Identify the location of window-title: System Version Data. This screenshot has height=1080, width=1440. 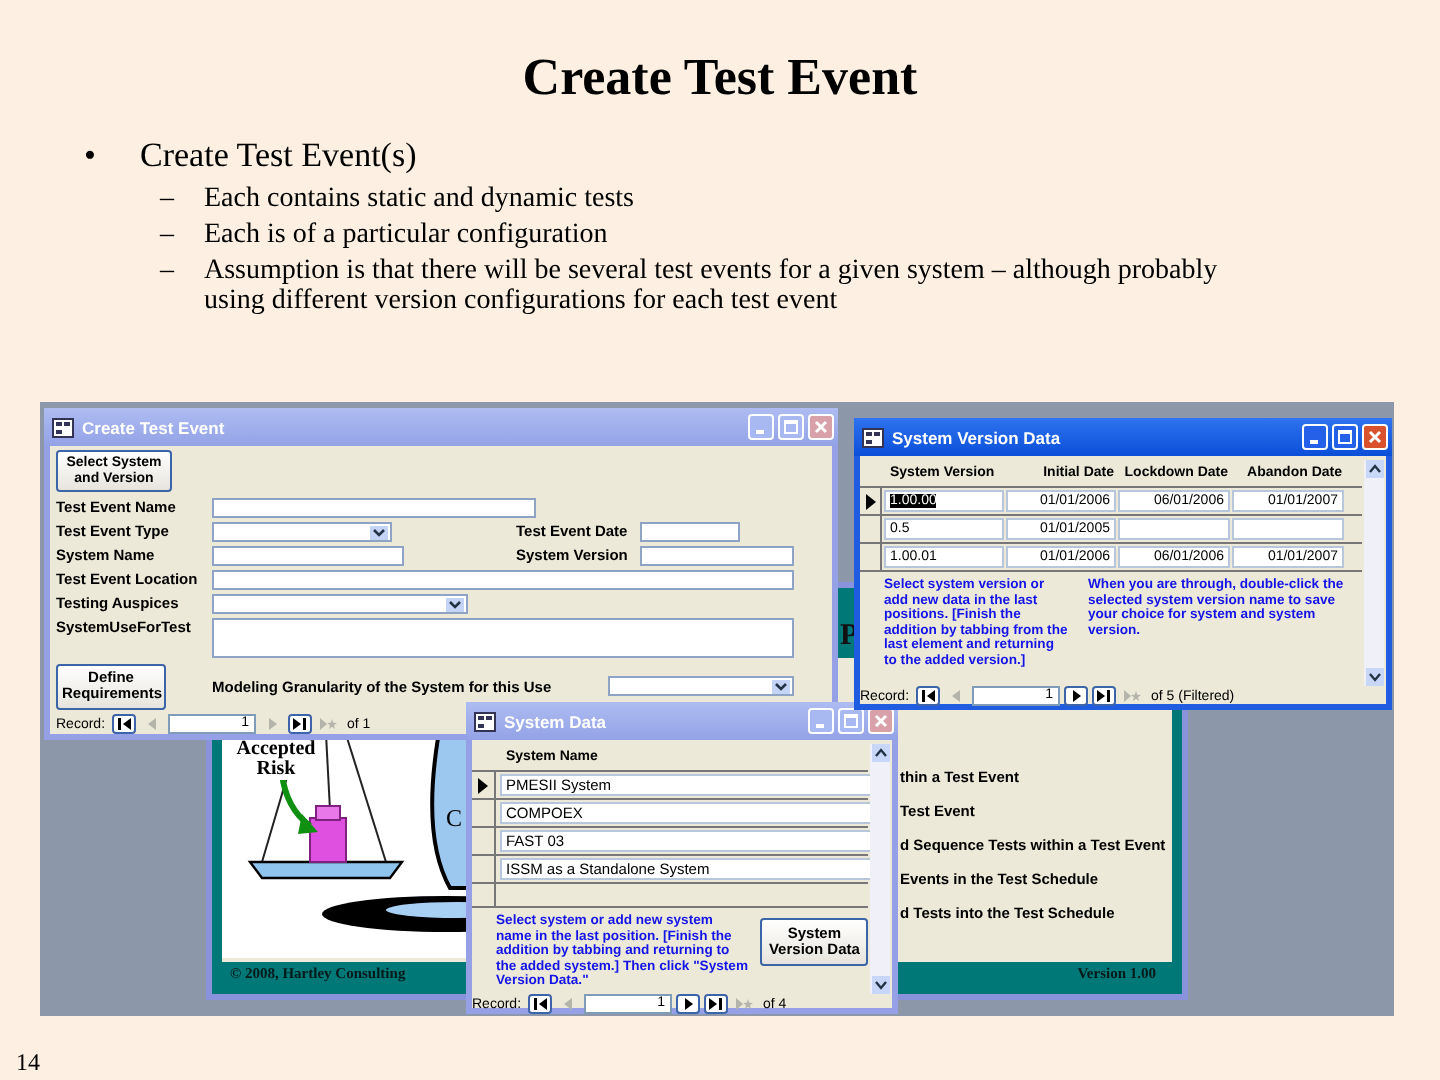
(977, 437).